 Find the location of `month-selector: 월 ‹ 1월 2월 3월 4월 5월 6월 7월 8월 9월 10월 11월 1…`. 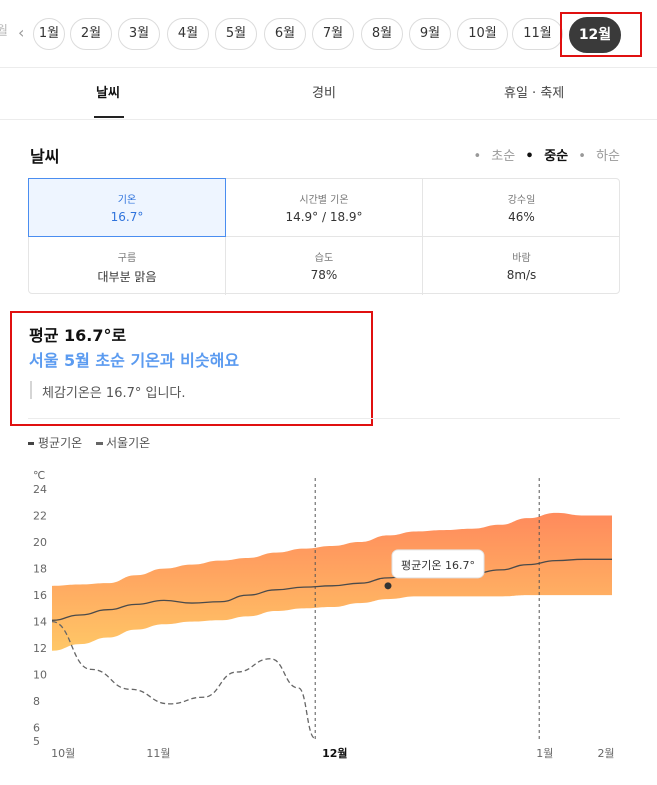

month-selector: 월 ‹ 1월 2월 3월 4월 5월 6월 7월 8월 9월 10월 11월 1… is located at coordinates (328, 34).